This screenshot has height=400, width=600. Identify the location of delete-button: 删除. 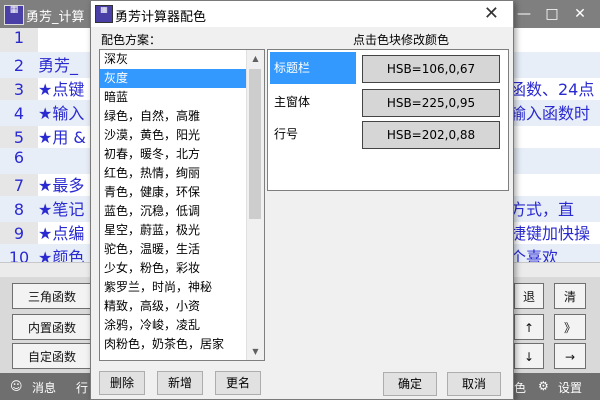
(122, 383).